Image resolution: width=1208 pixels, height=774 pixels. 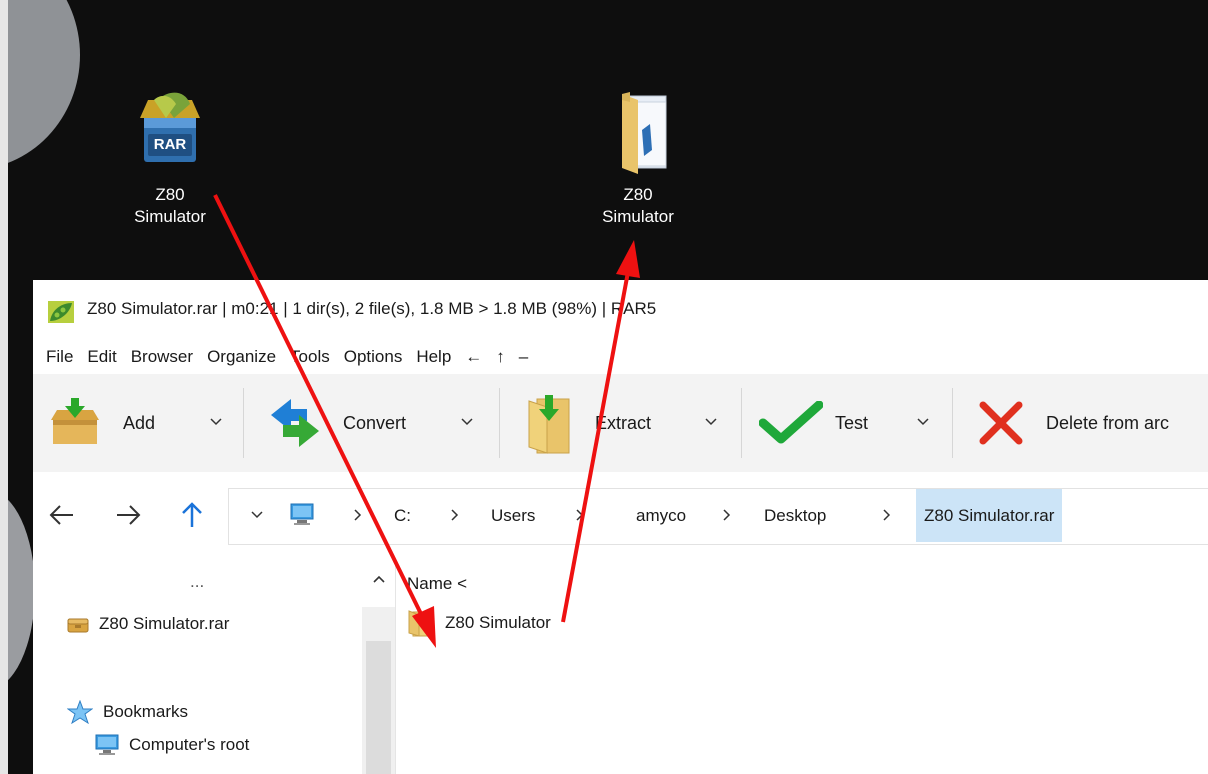 What do you see at coordinates (56, 357) in the screenshot?
I see `menu-file: File` at bounding box center [56, 357].